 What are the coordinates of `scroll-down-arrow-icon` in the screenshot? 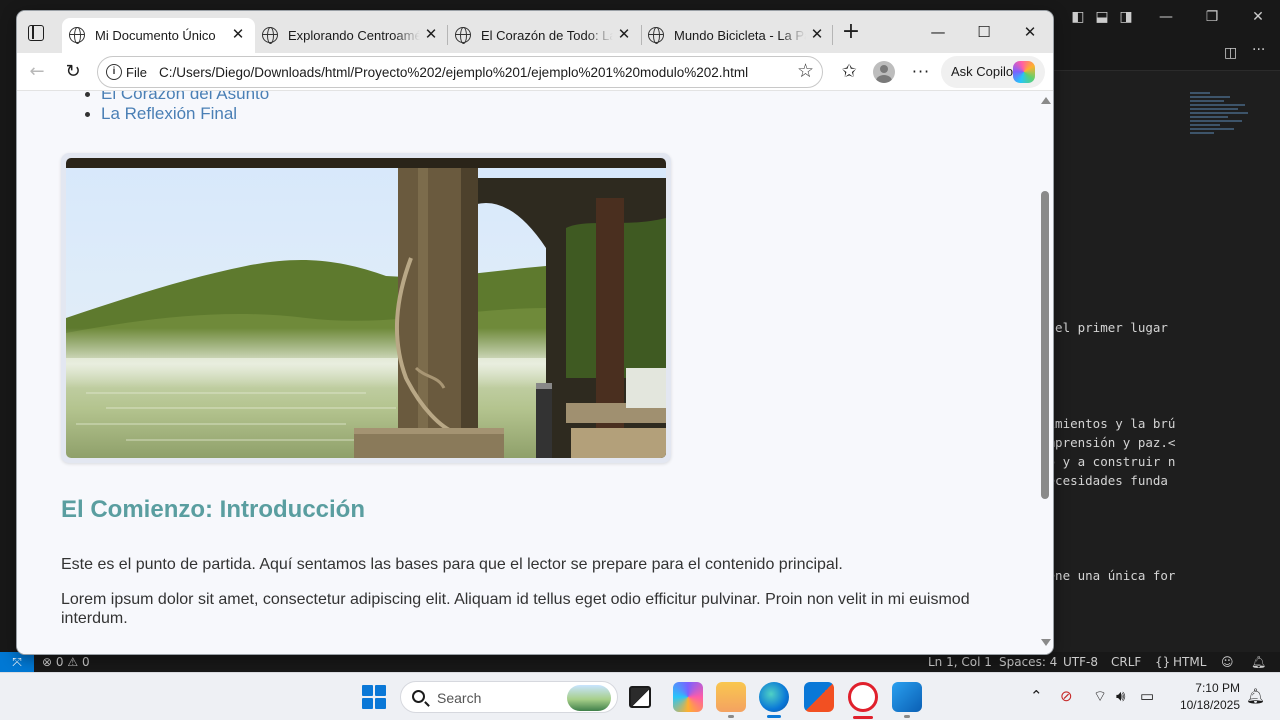 It's located at (1046, 642).